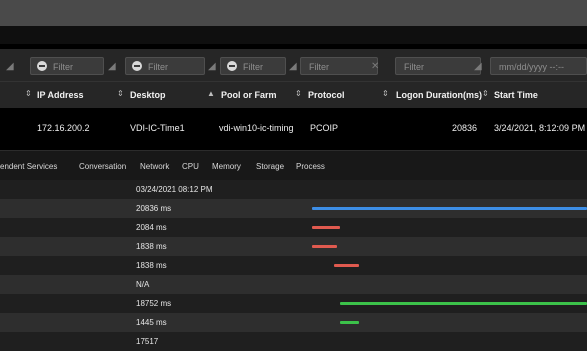 This screenshot has height=351, width=587. What do you see at coordinates (293, 227) in the screenshot?
I see `timeline-row: 2084 ms` at bounding box center [293, 227].